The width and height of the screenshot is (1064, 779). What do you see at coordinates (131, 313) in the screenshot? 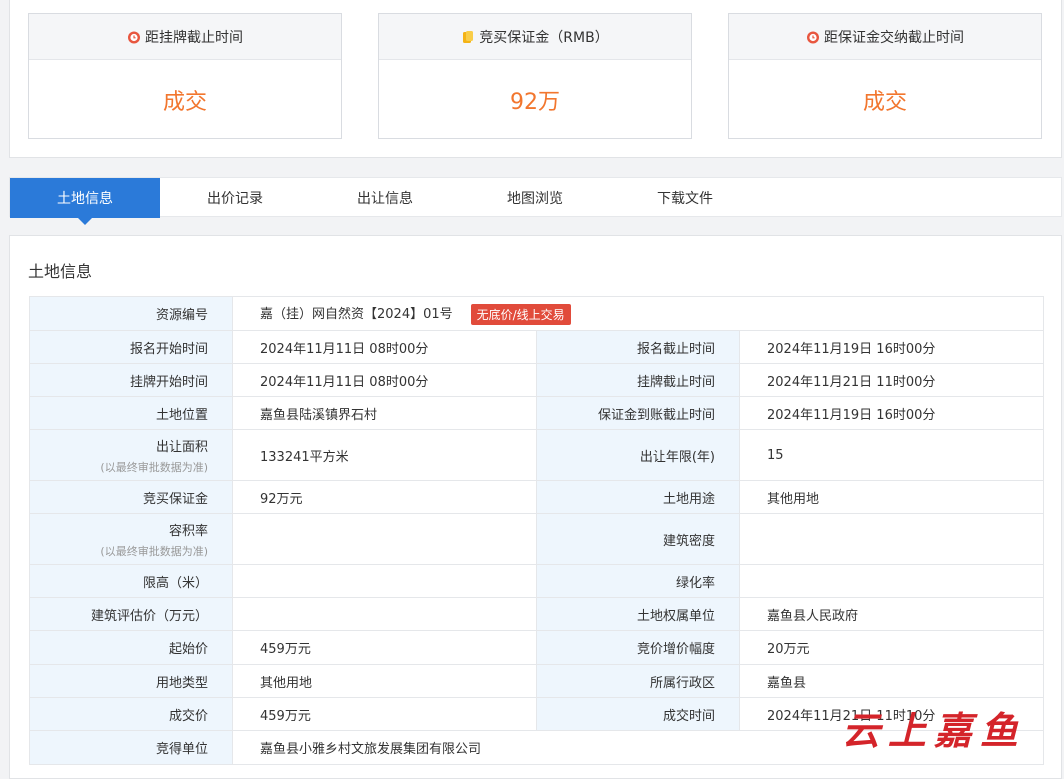
I see `label-cell: 资源编号` at bounding box center [131, 313].